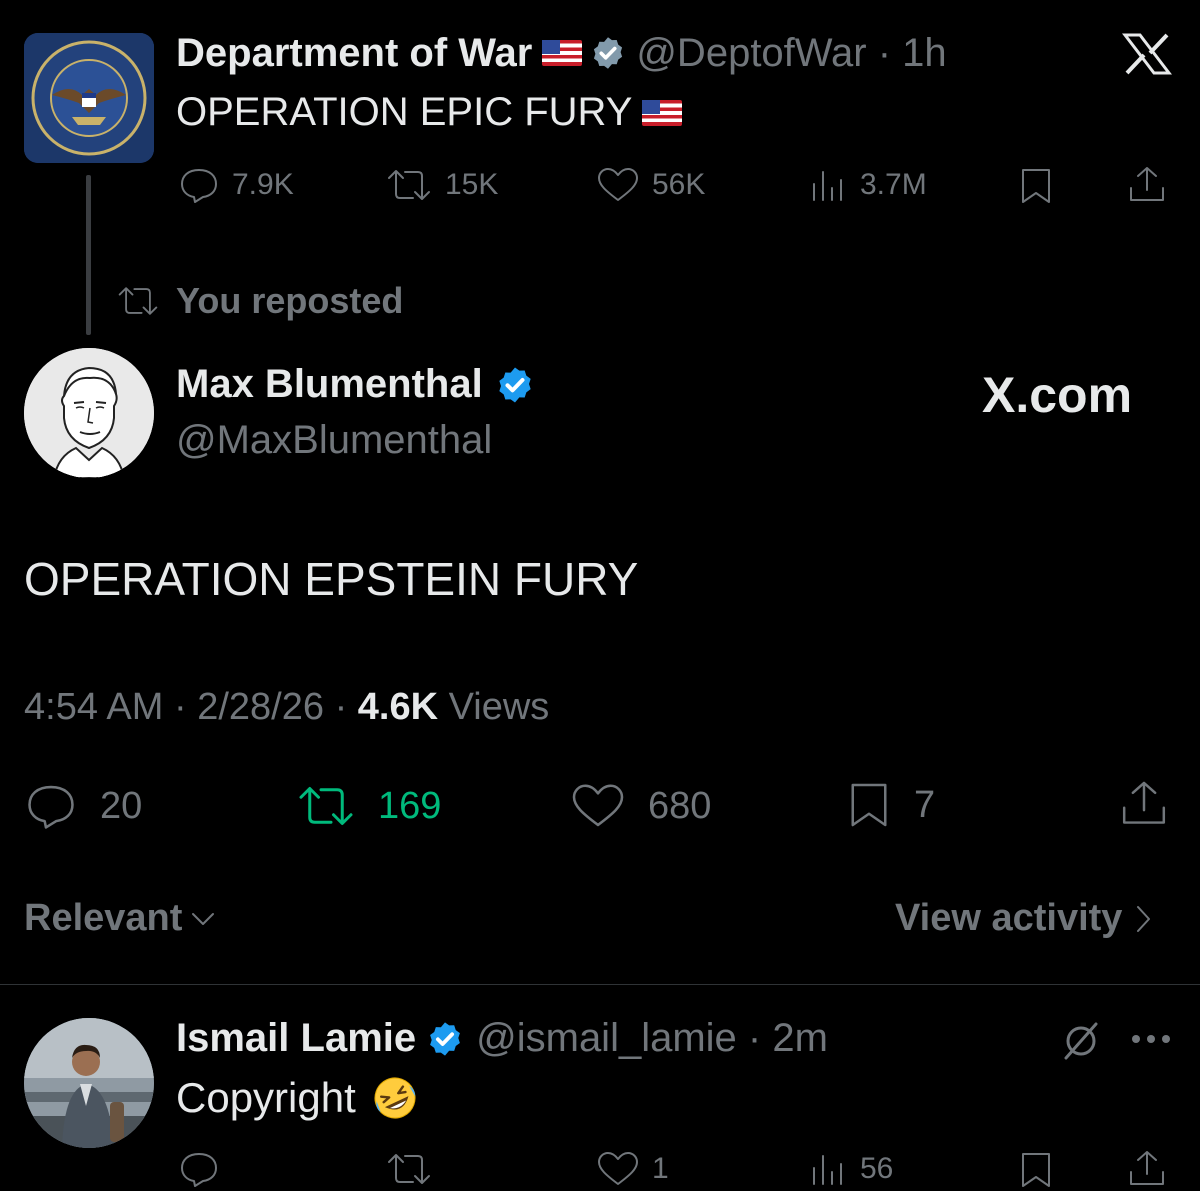 This screenshot has height=1191, width=1200. I want to click on post-date: 2/28/26, so click(260, 707).